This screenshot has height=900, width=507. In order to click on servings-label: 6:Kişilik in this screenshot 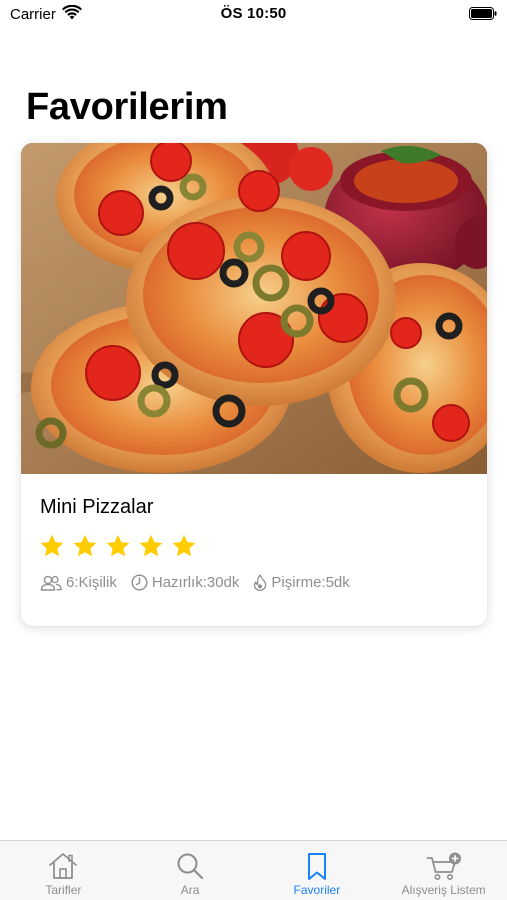, I will do `click(91, 582)`.